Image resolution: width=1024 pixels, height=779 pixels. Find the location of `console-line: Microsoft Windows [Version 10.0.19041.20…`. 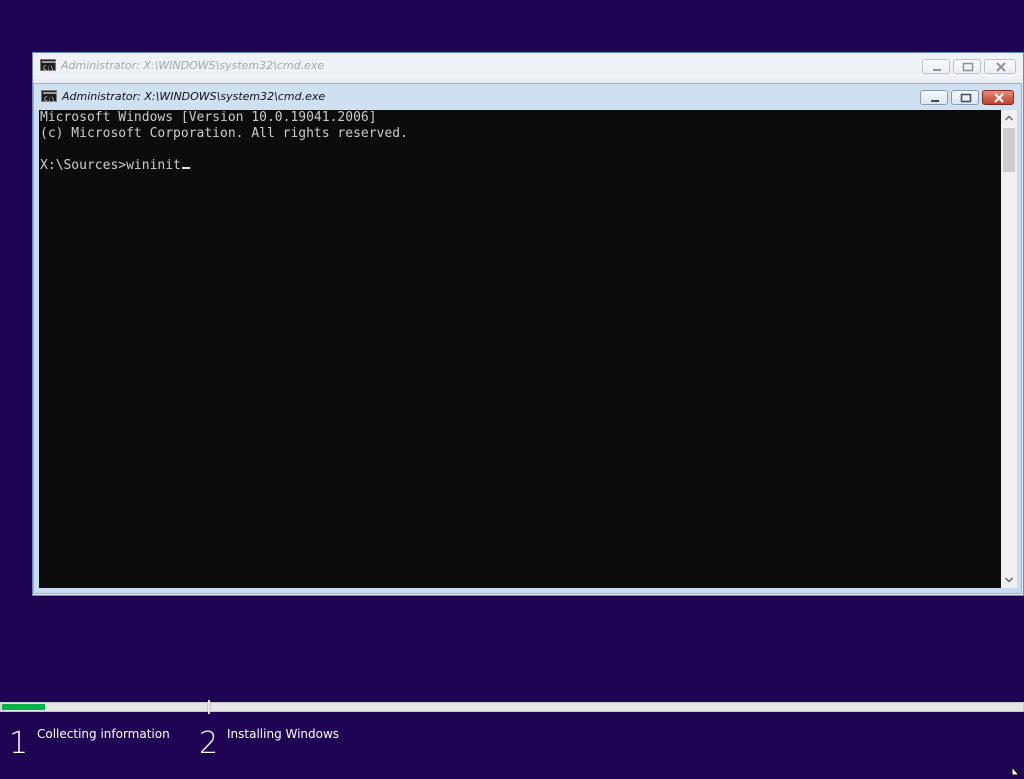

console-line: Microsoft Windows [Version 10.0.19041.20… is located at coordinates (208, 117).